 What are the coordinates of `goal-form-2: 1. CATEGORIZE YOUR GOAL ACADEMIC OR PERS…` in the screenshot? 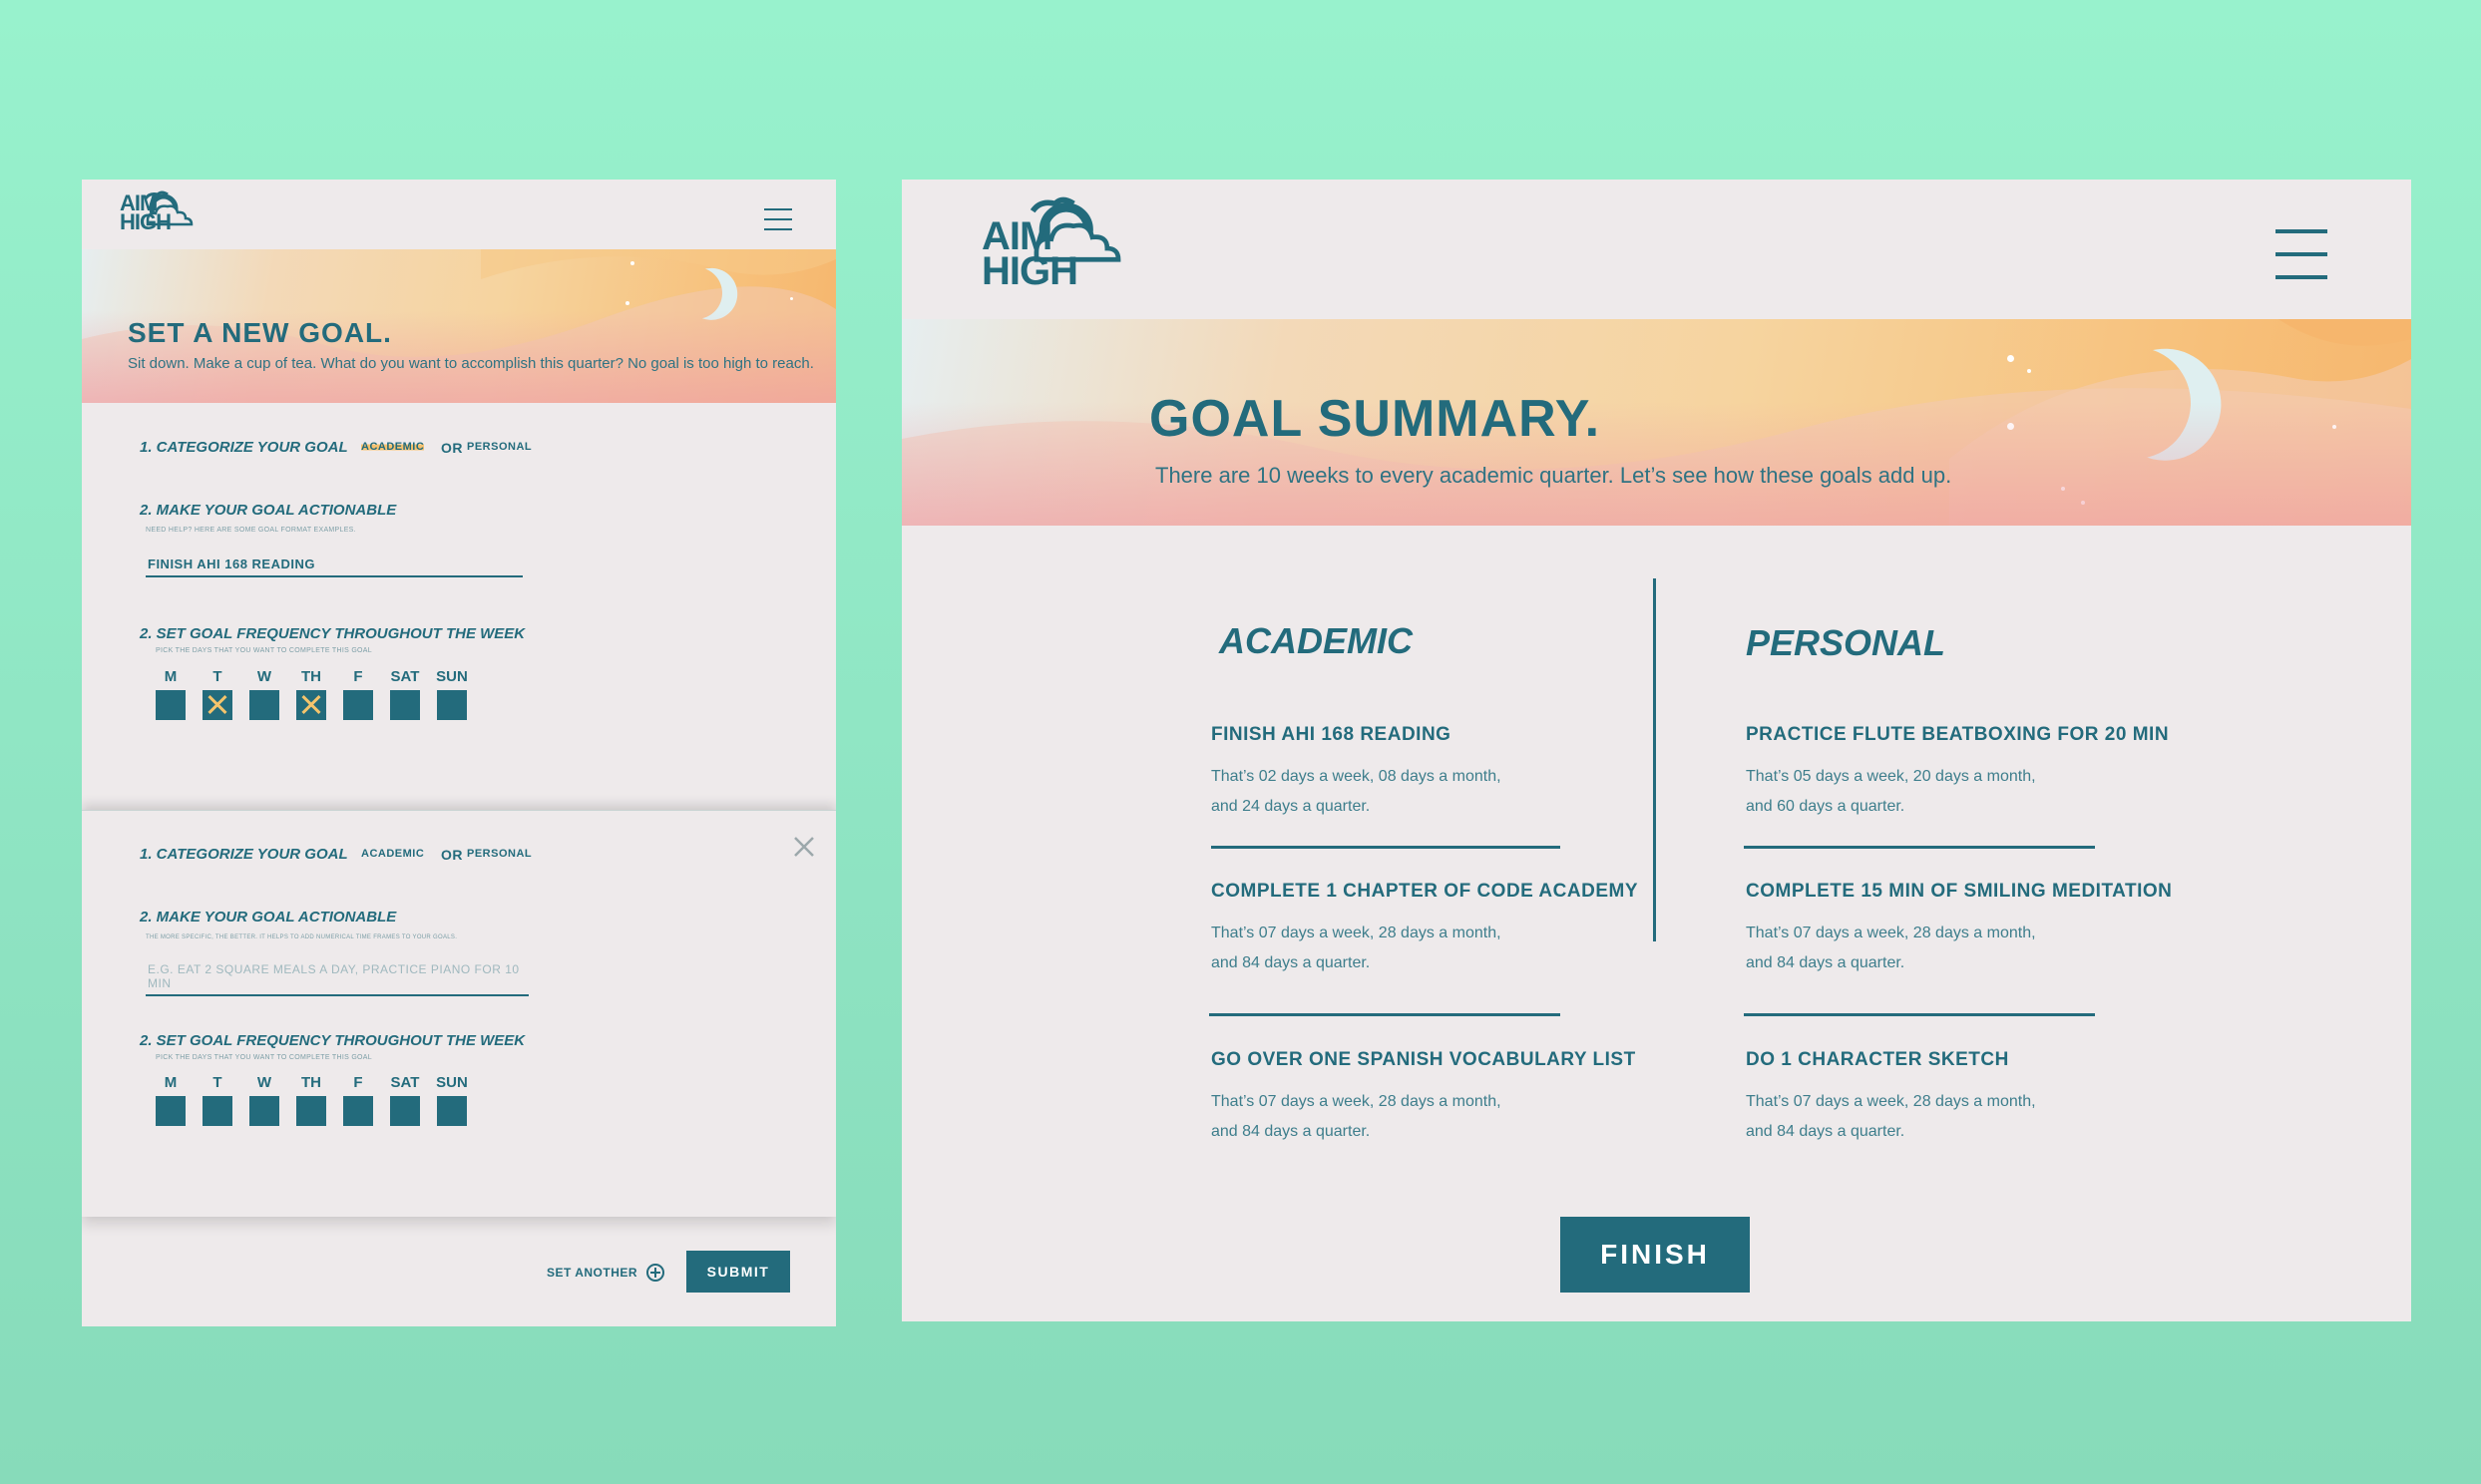 It's located at (459, 1013).